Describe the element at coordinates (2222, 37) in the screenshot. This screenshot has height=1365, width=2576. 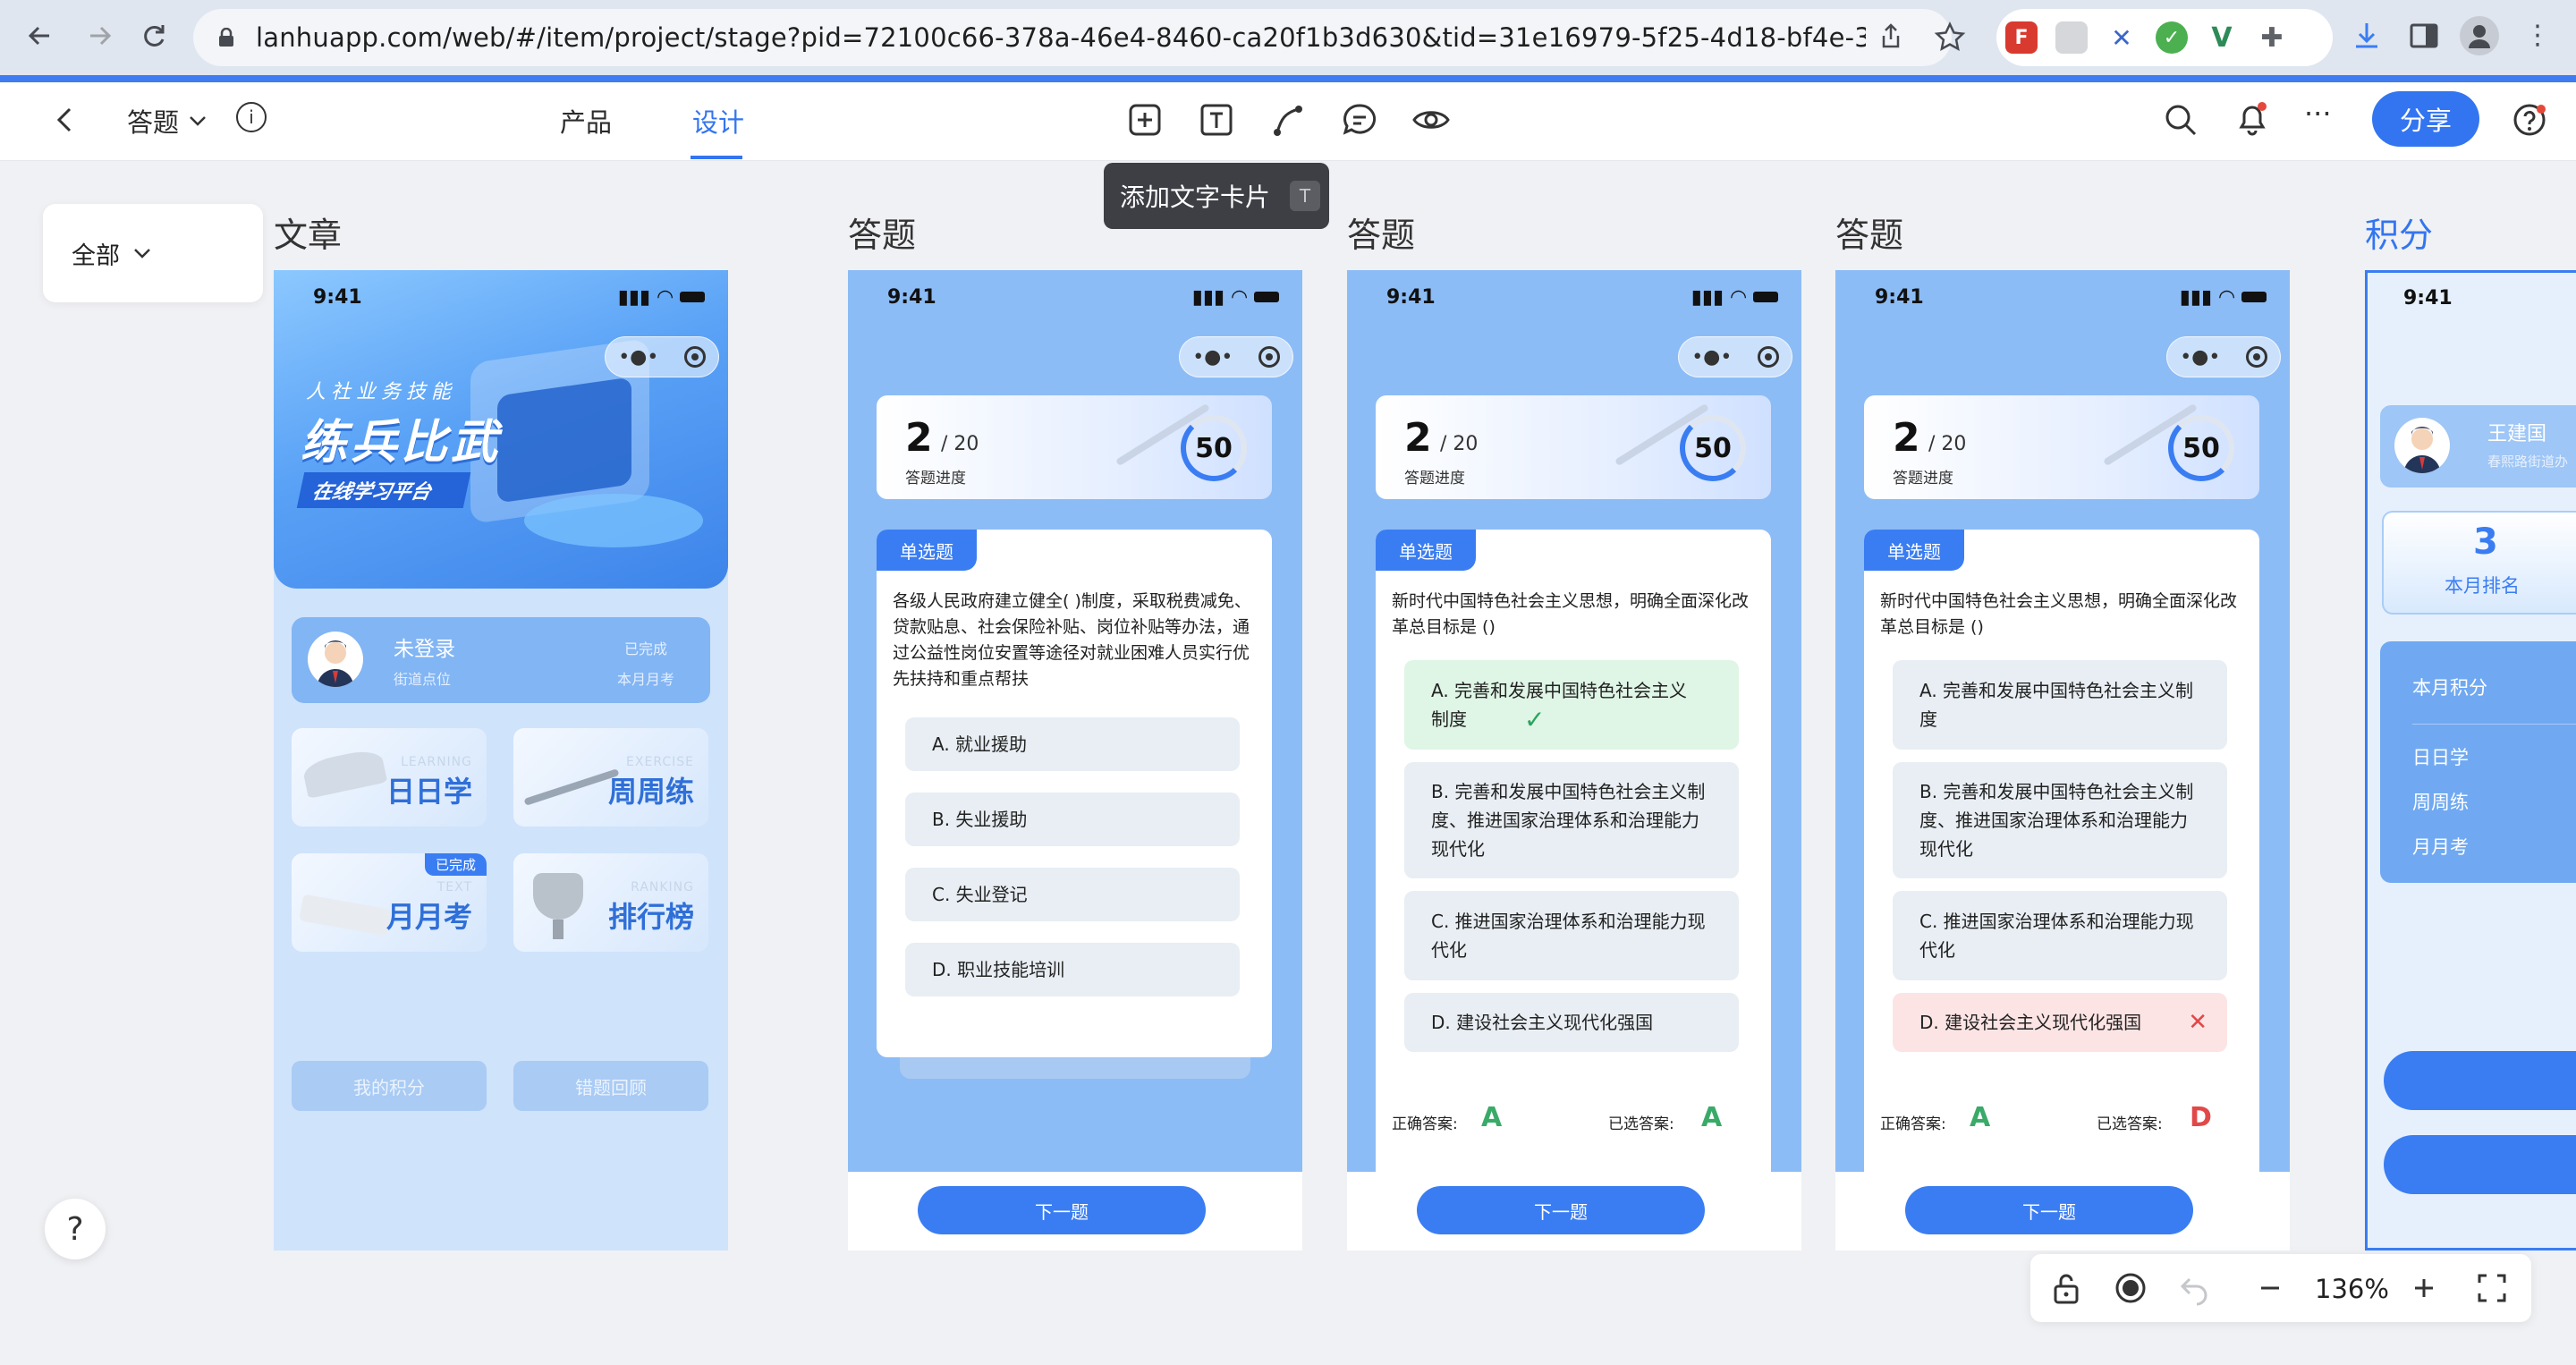
I see `v-extension-icon: V` at that location.